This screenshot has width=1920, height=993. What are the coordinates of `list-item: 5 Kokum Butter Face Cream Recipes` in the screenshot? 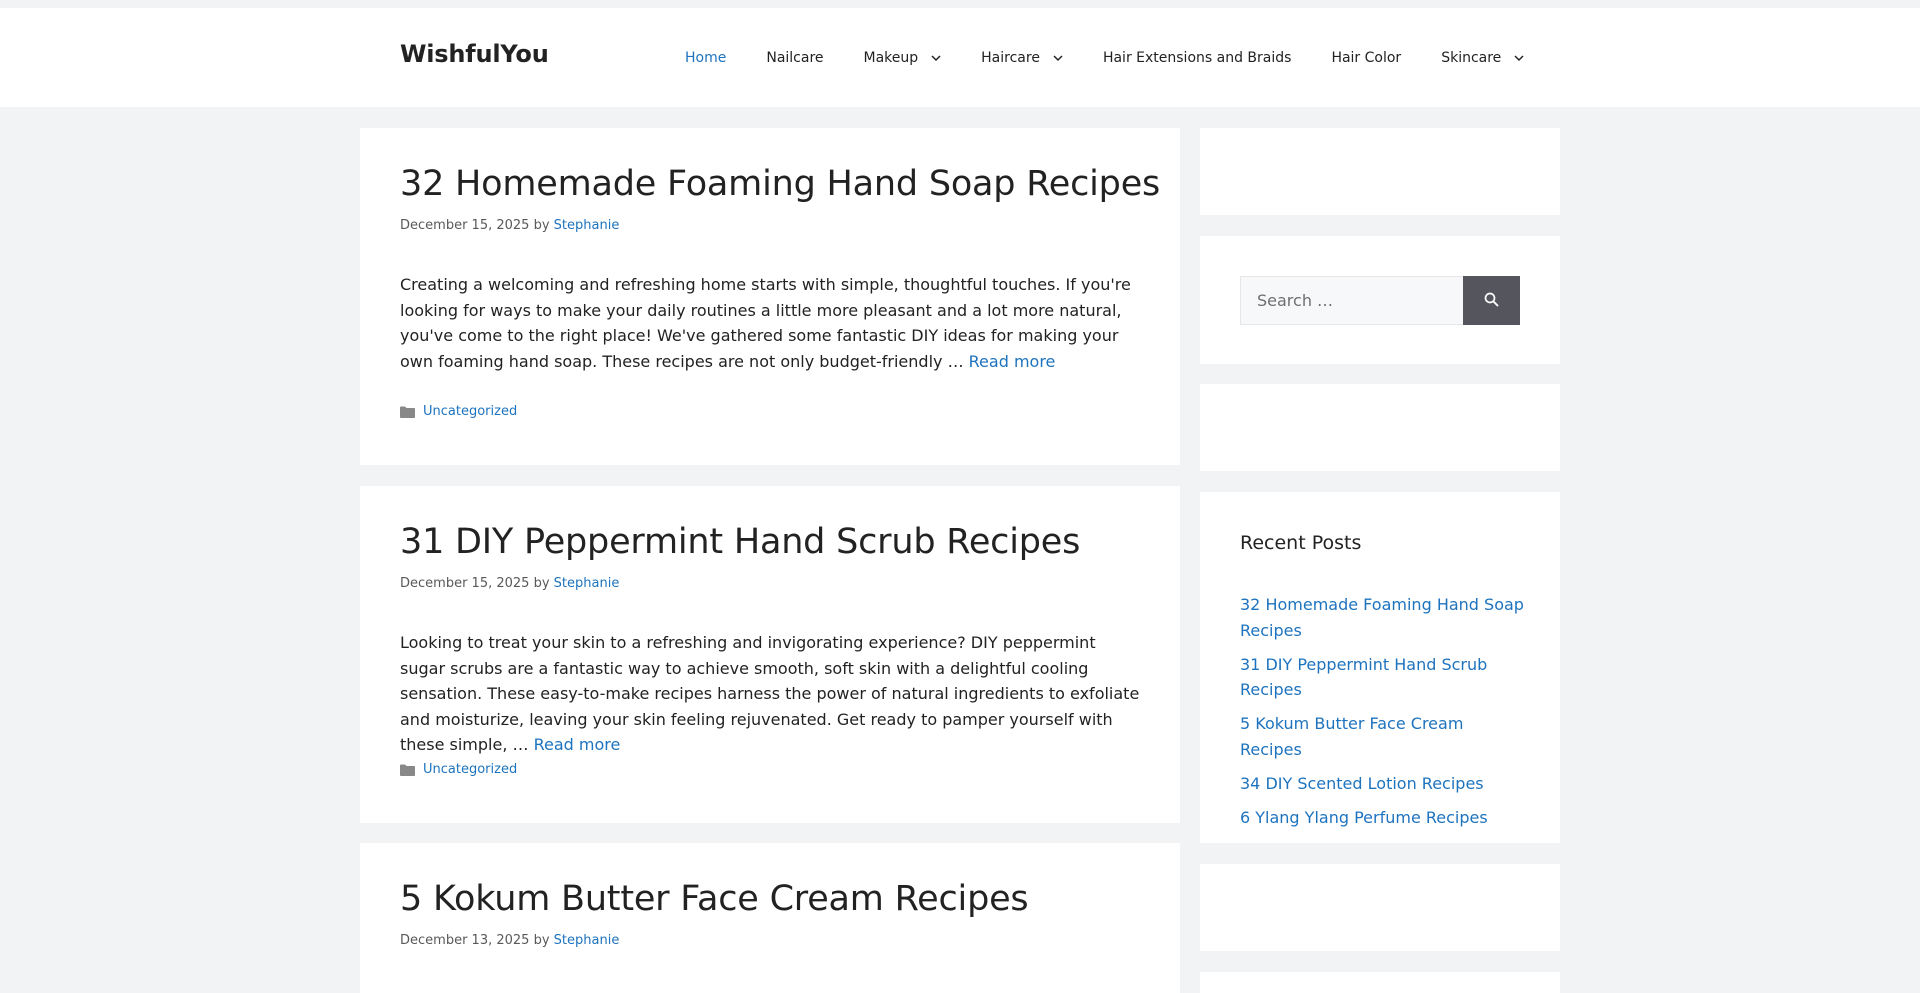 It's located at (1385, 736).